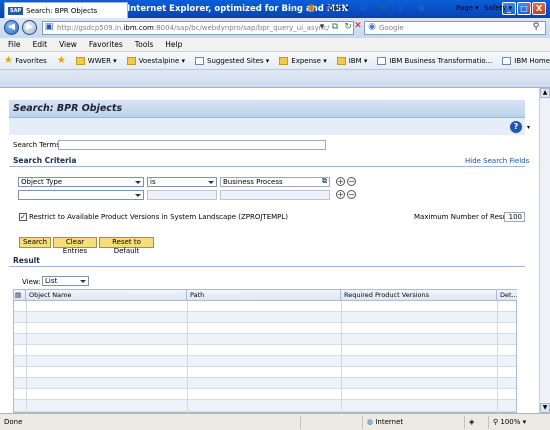 This screenshot has height=430, width=550. I want to click on col-object-name: Object Name, so click(106, 295).